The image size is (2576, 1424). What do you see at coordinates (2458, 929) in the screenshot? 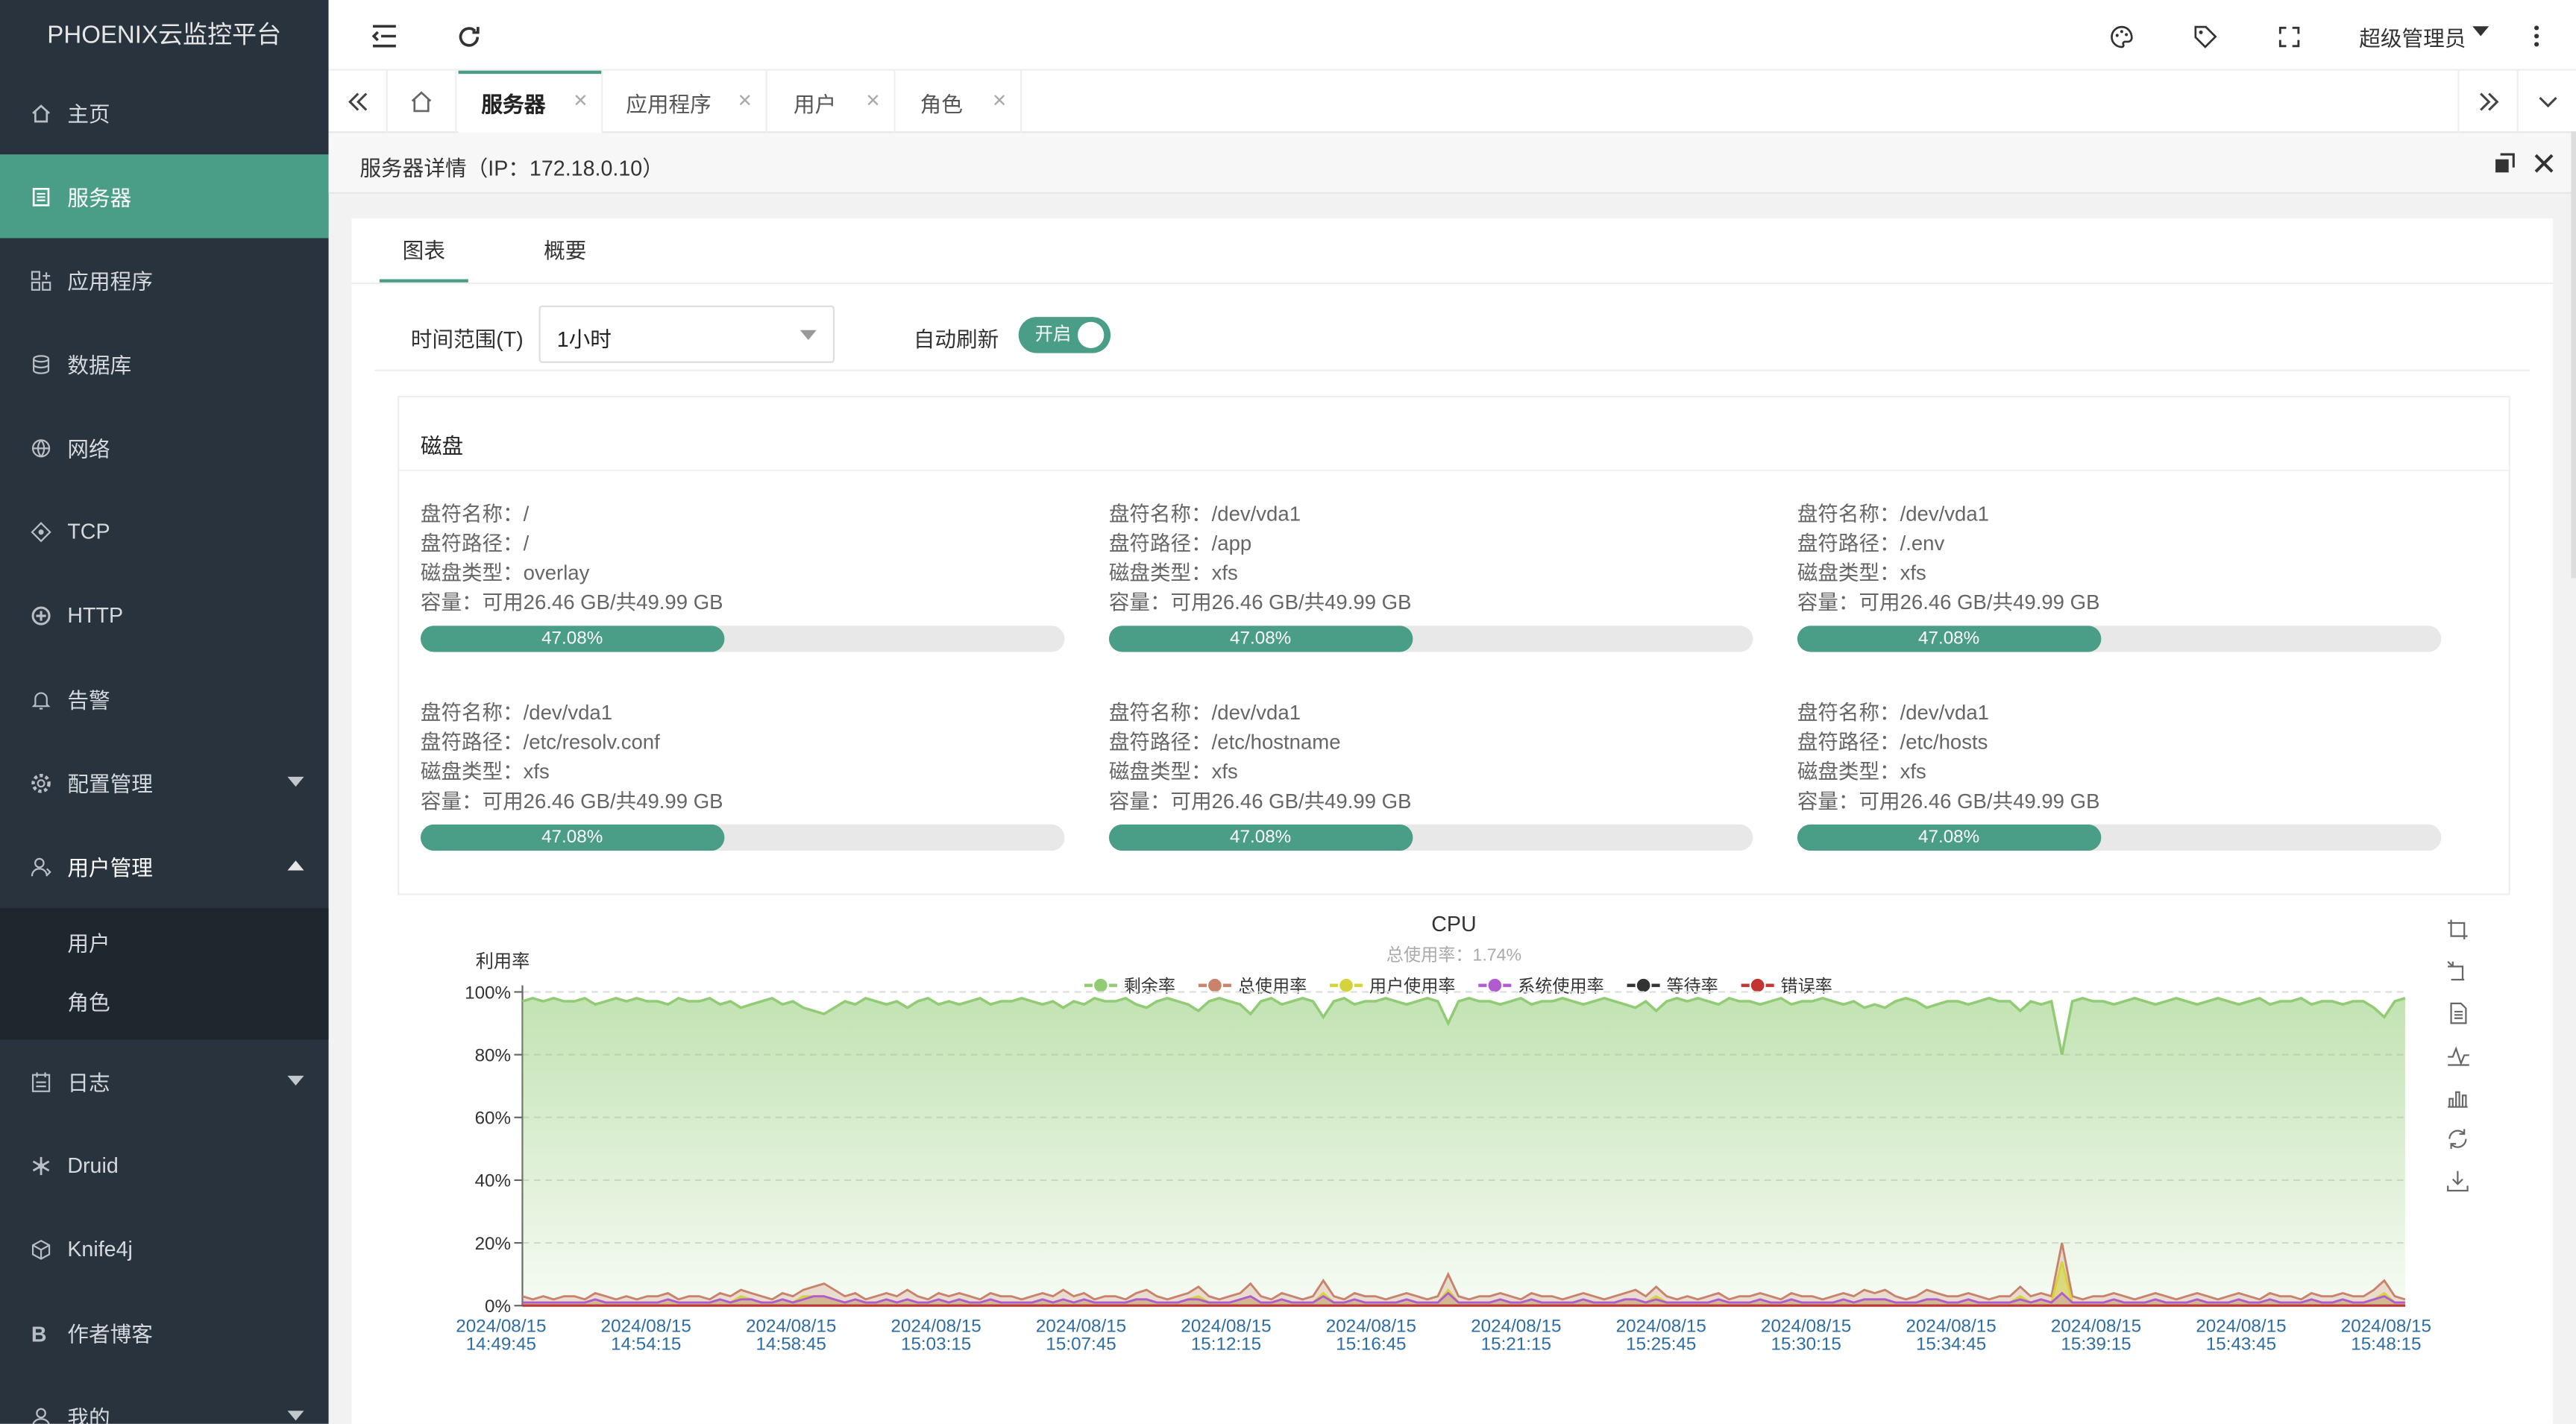
I see `zoom-icon` at bounding box center [2458, 929].